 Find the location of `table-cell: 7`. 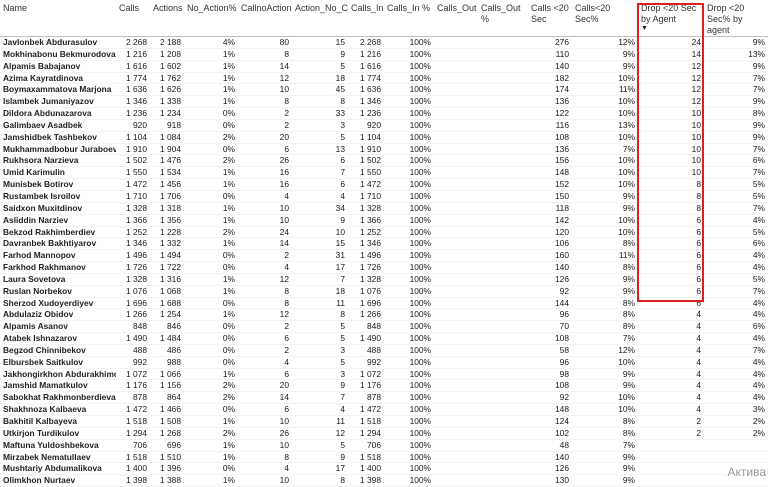

table-cell: 7 is located at coordinates (320, 398).